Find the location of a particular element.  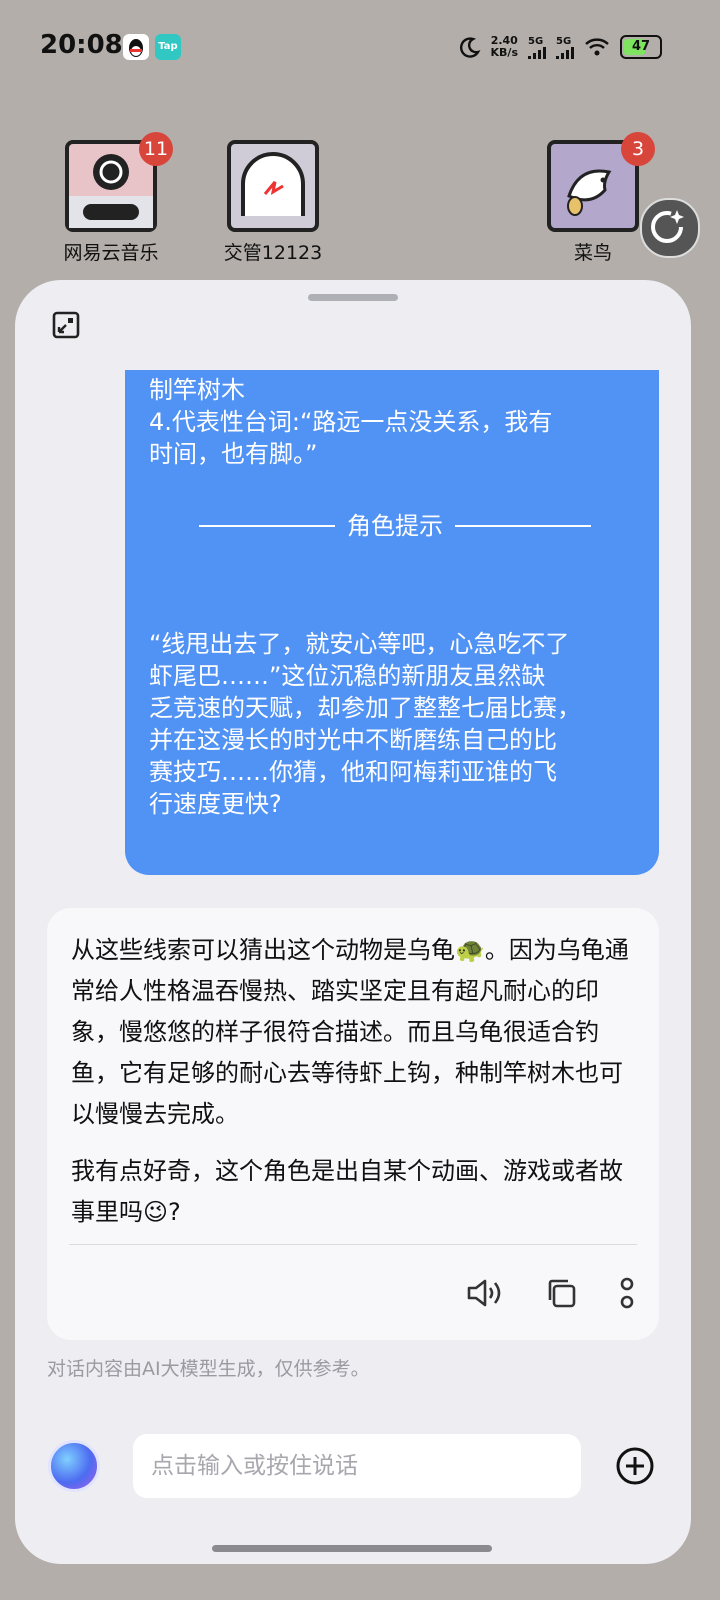

signal-sim1: 5G is located at coordinates (537, 47).